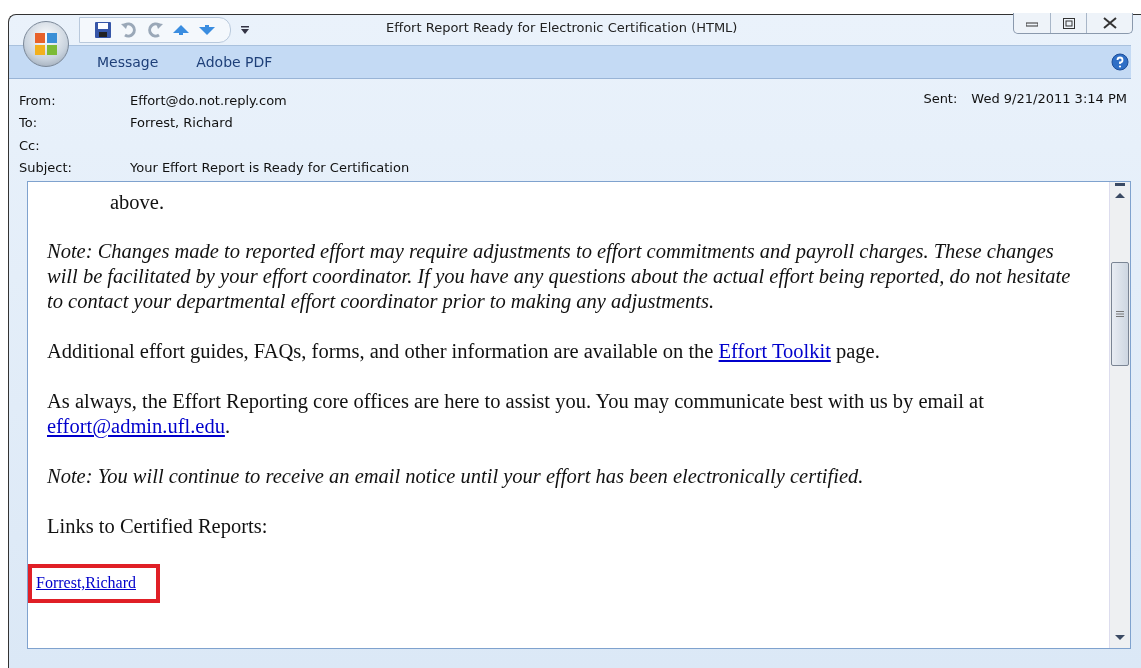 This screenshot has width=1141, height=668. I want to click on save-icon, so click(103, 30).